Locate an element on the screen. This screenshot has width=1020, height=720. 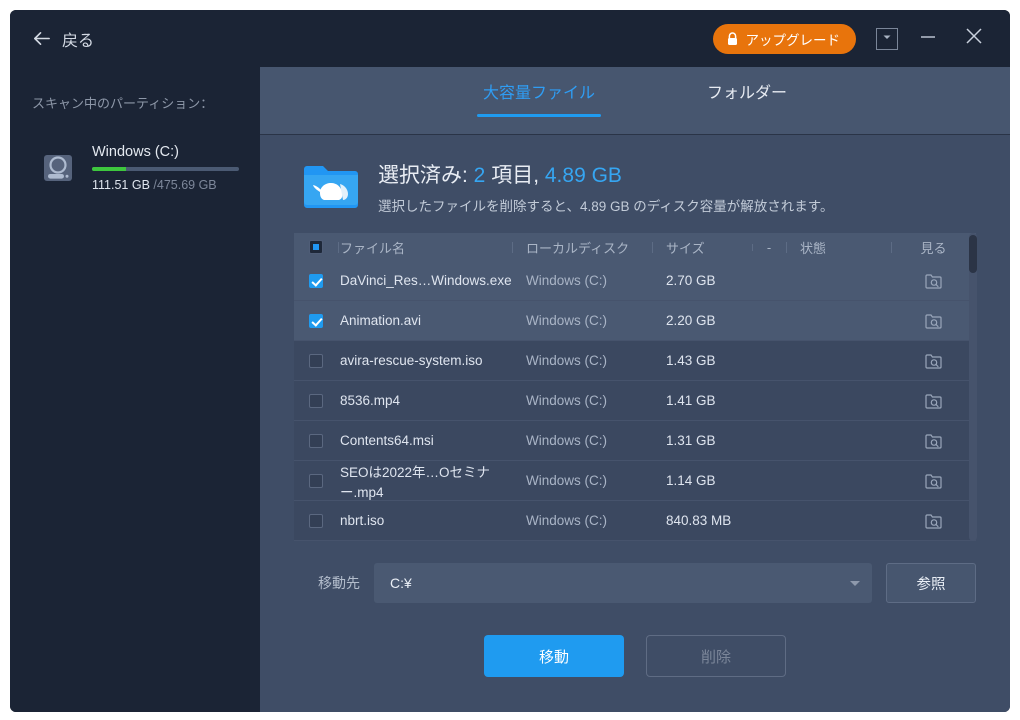
cell-filename: avira-rescue-system.iso is located at coordinates (411, 360).